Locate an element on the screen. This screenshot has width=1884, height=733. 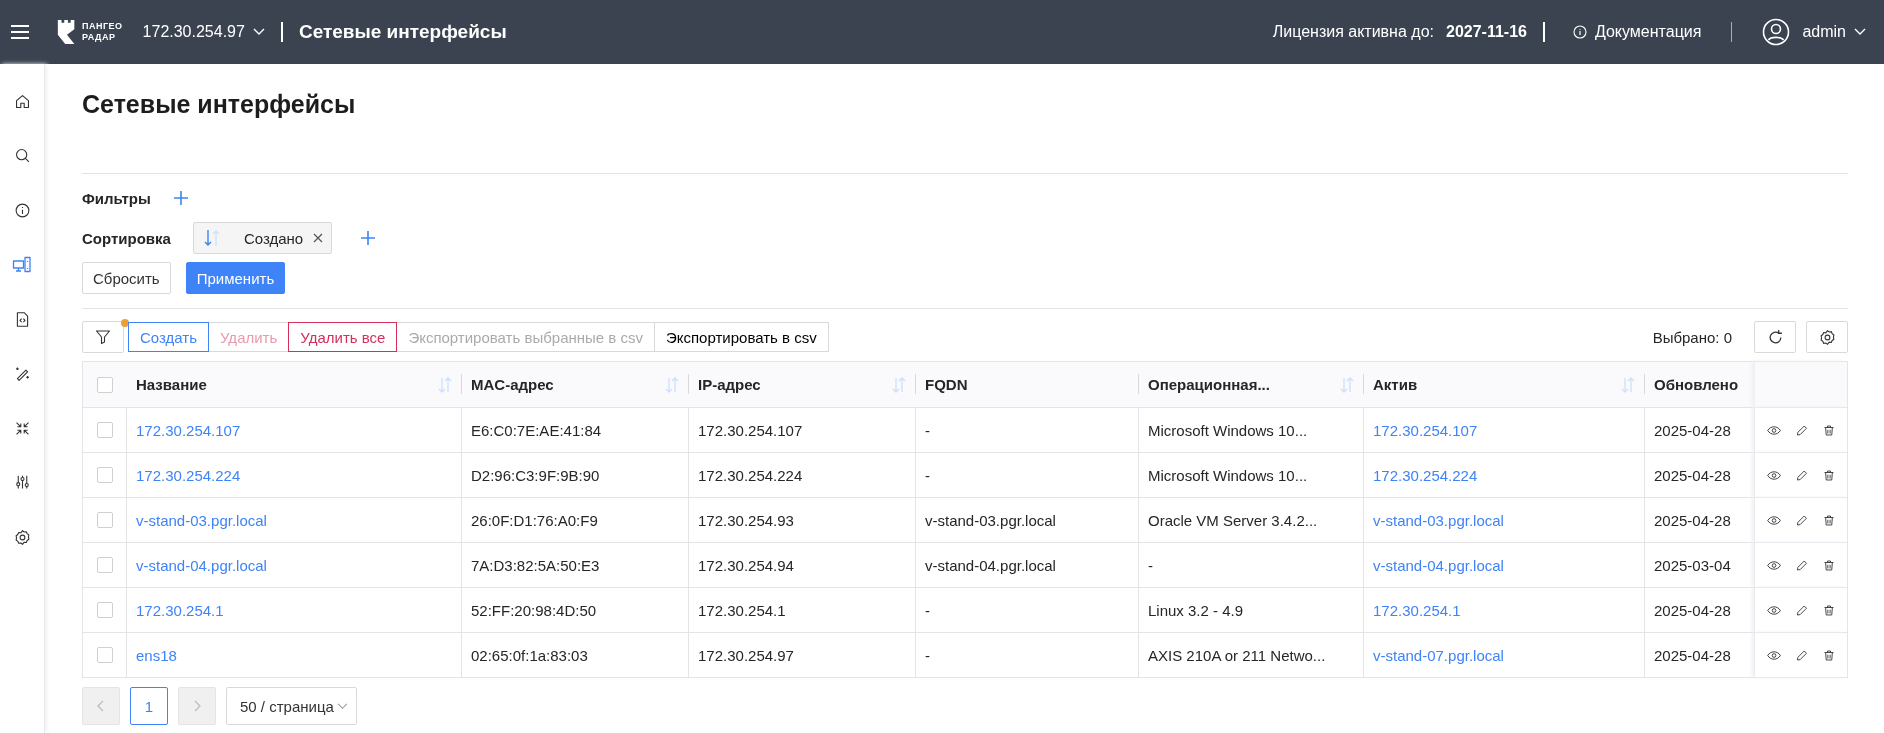
host-dropdown: 172.30.254.97 is located at coordinates (203, 32).